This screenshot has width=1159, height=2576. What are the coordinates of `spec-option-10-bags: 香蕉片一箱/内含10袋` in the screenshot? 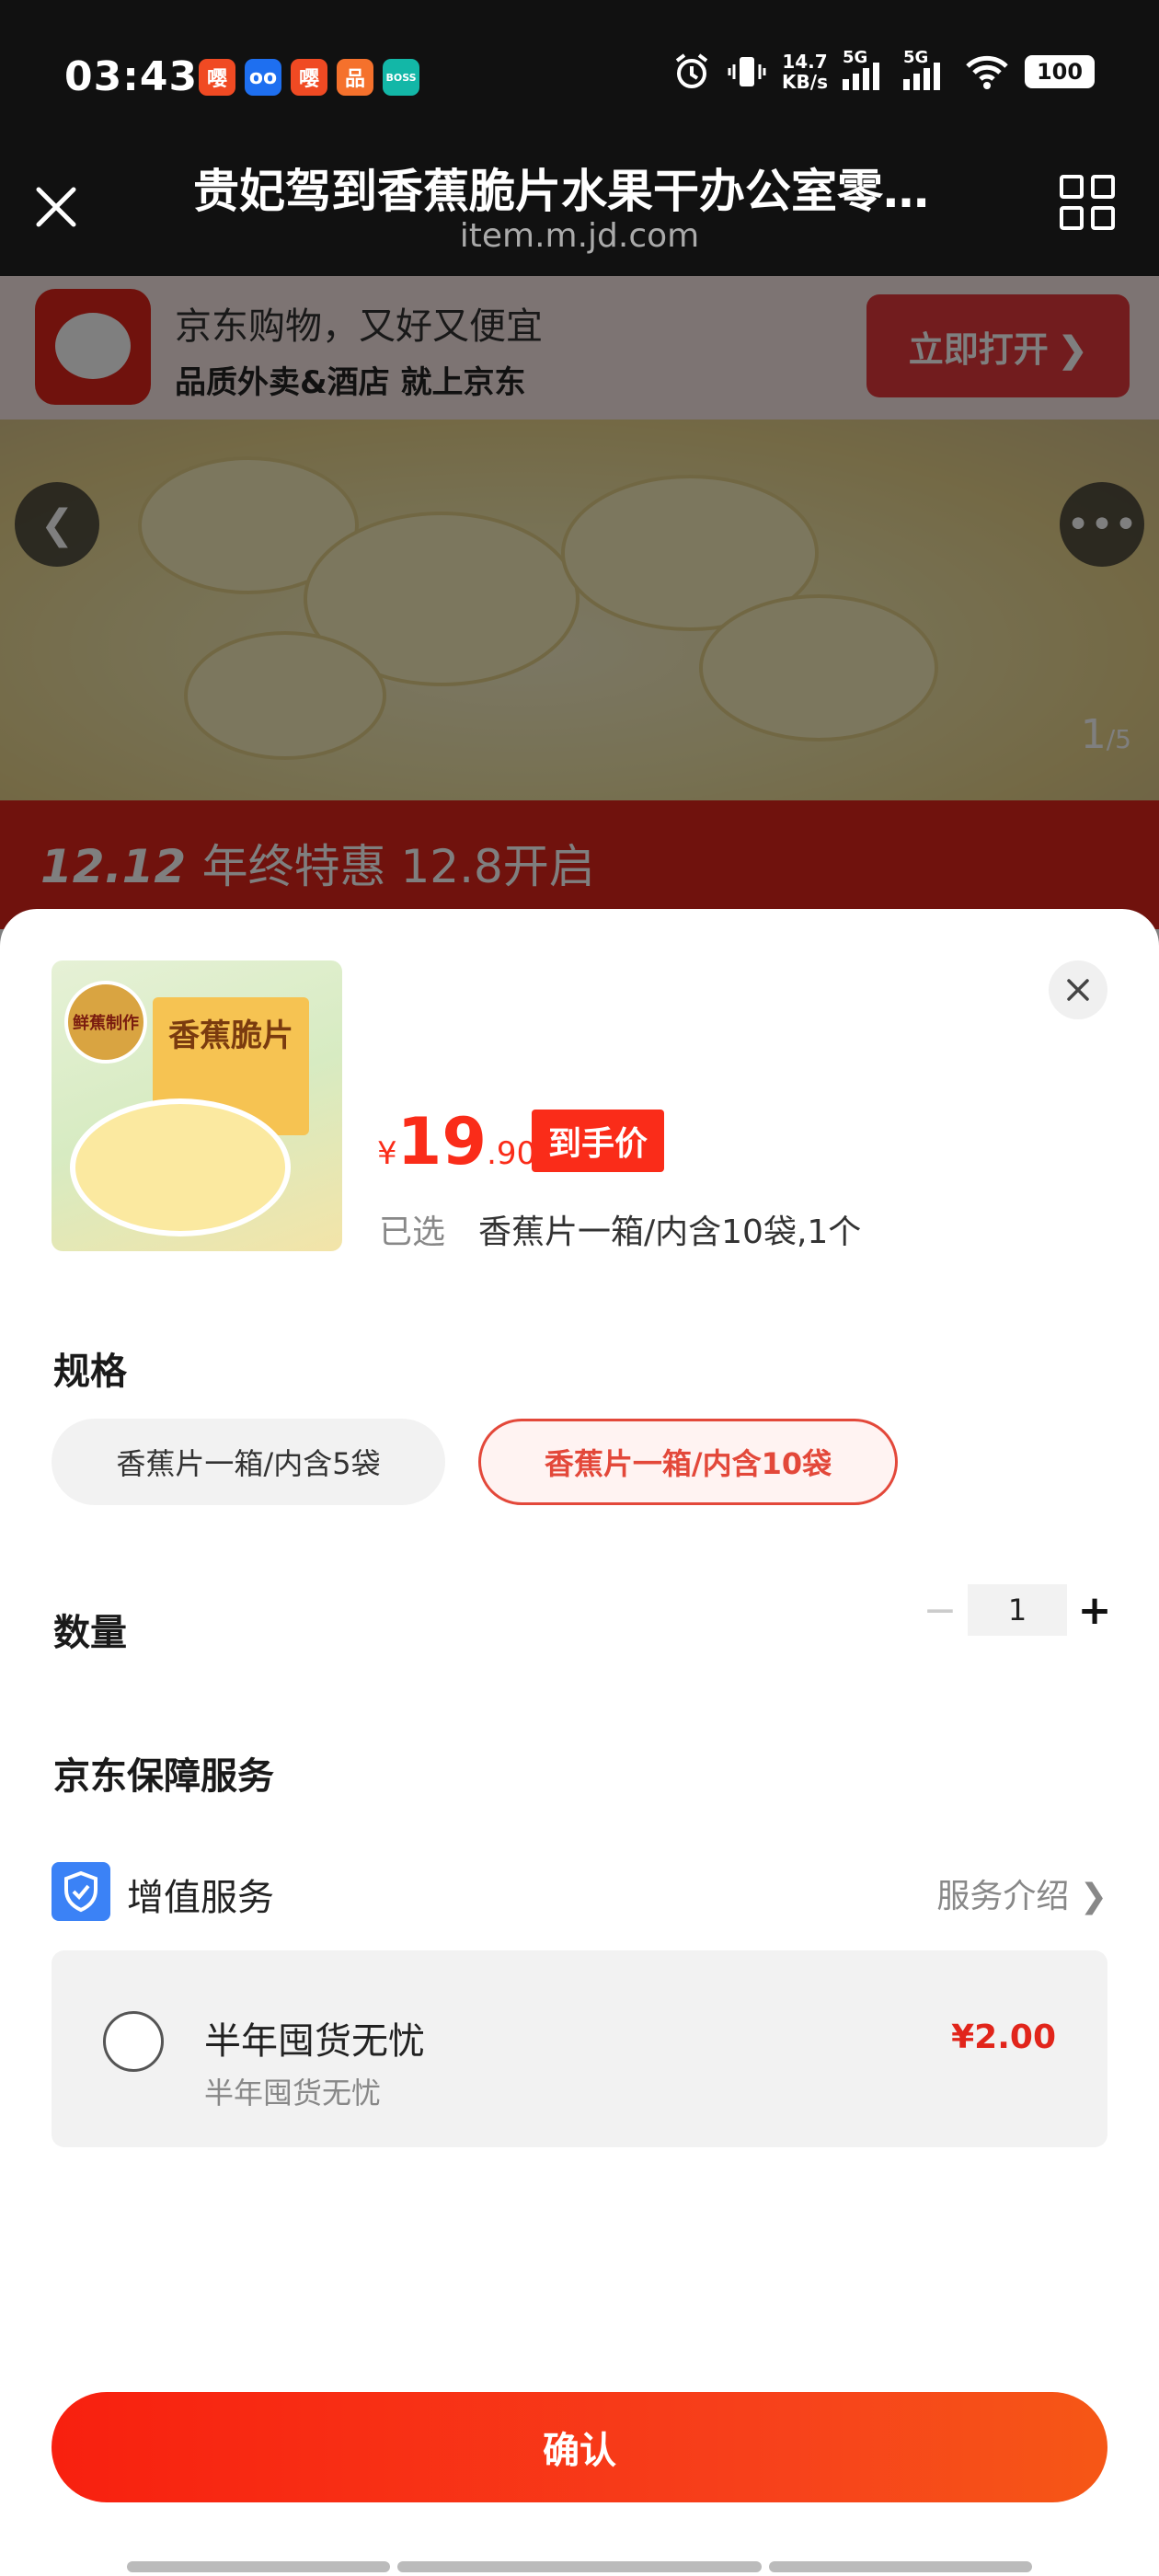 It's located at (688, 1462).